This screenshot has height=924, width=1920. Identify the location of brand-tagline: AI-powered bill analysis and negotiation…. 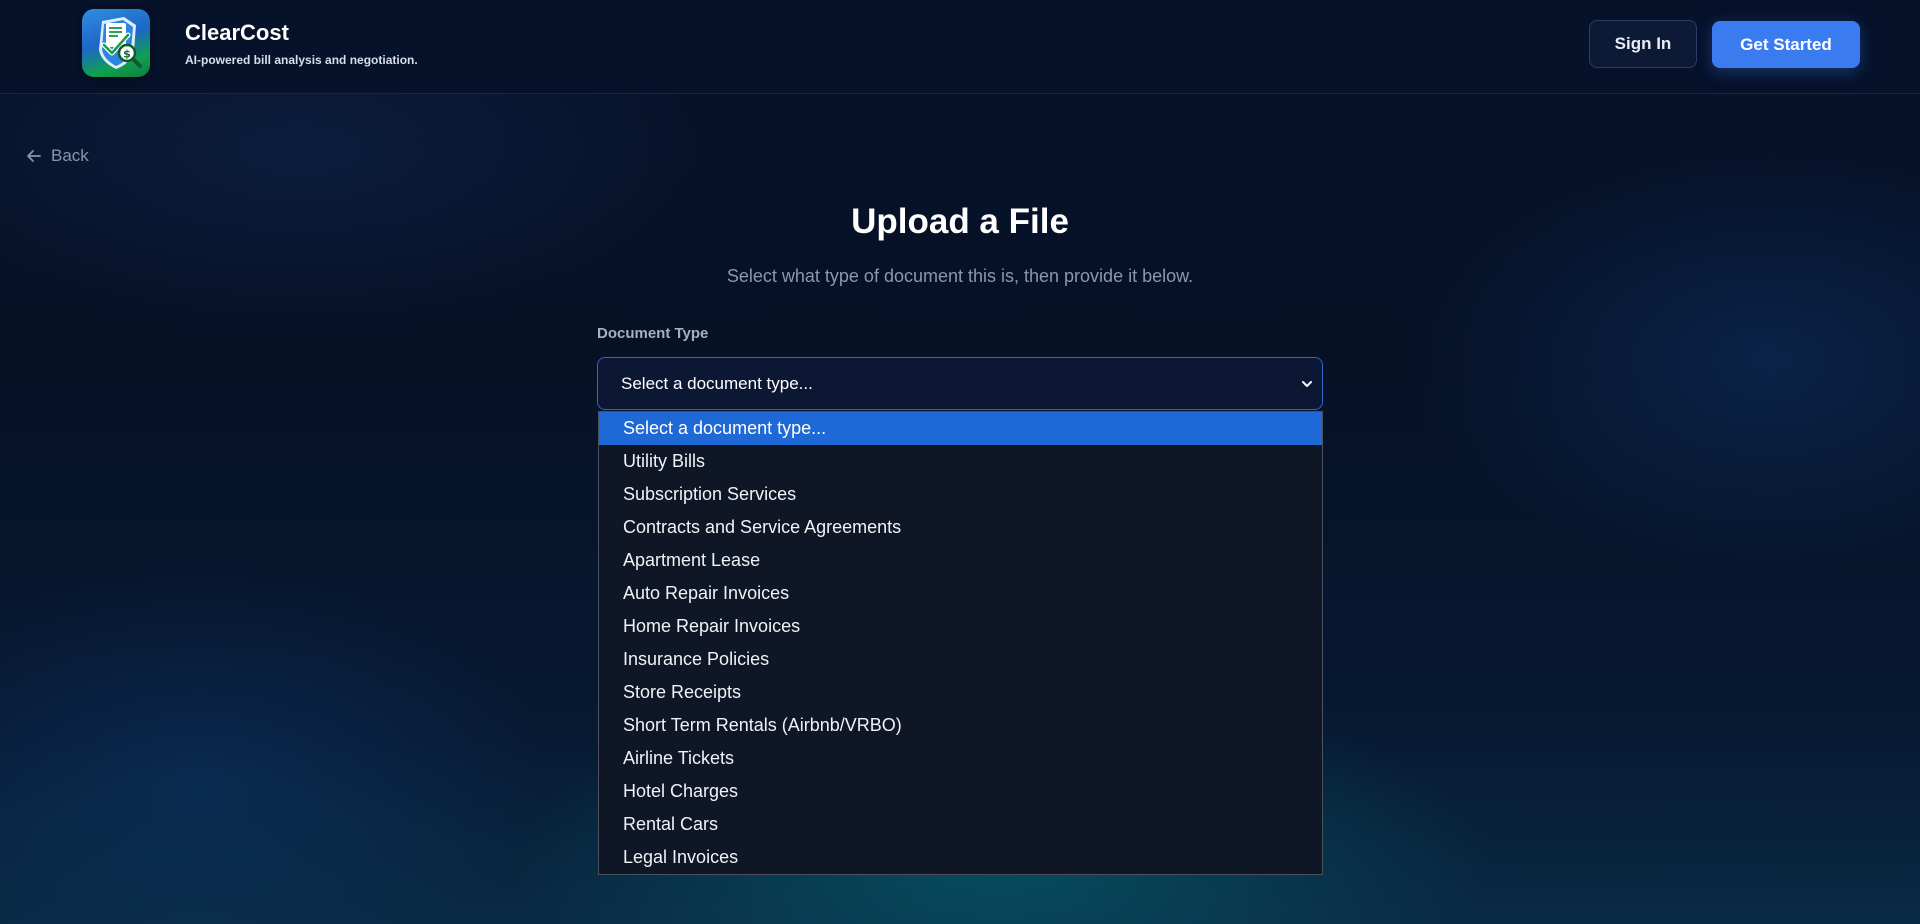
(301, 60).